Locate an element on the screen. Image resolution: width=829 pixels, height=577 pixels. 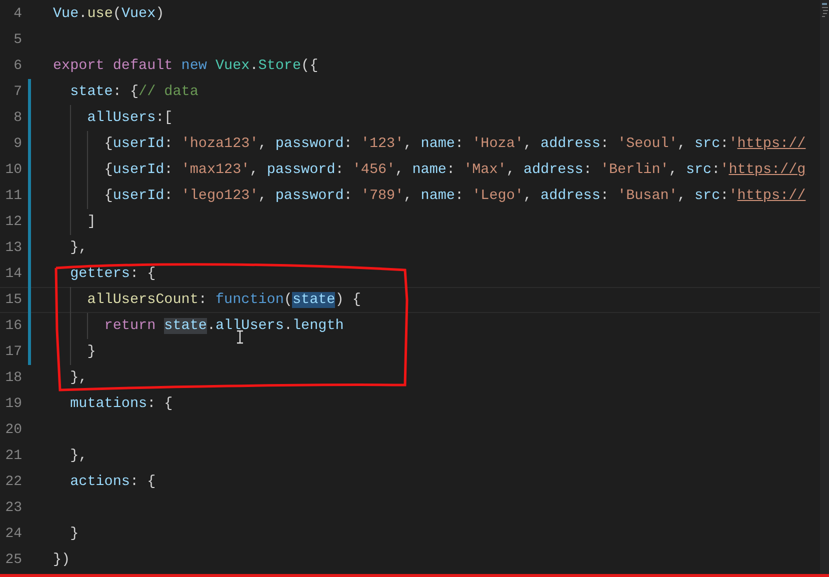
code-line: allUsersCount: function(state) { is located at coordinates (207, 300).